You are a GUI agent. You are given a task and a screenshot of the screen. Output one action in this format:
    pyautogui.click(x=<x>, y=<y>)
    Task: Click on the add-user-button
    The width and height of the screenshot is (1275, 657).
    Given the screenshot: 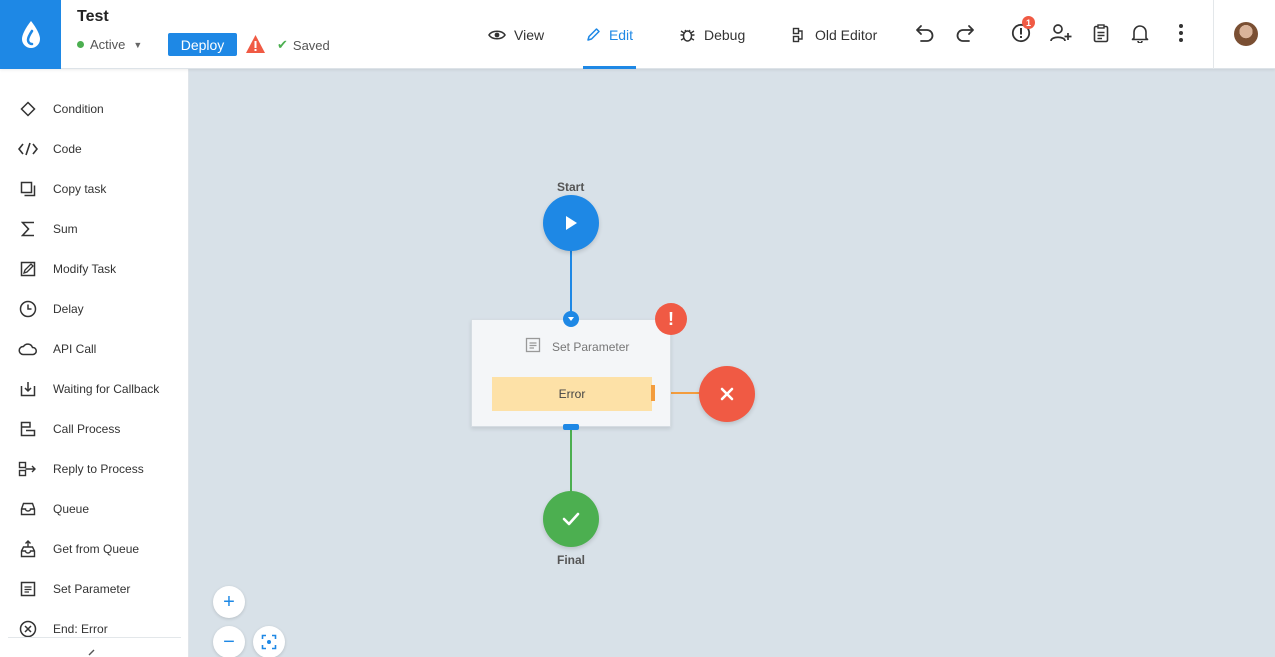 What is the action you would take?
    pyautogui.click(x=1061, y=33)
    